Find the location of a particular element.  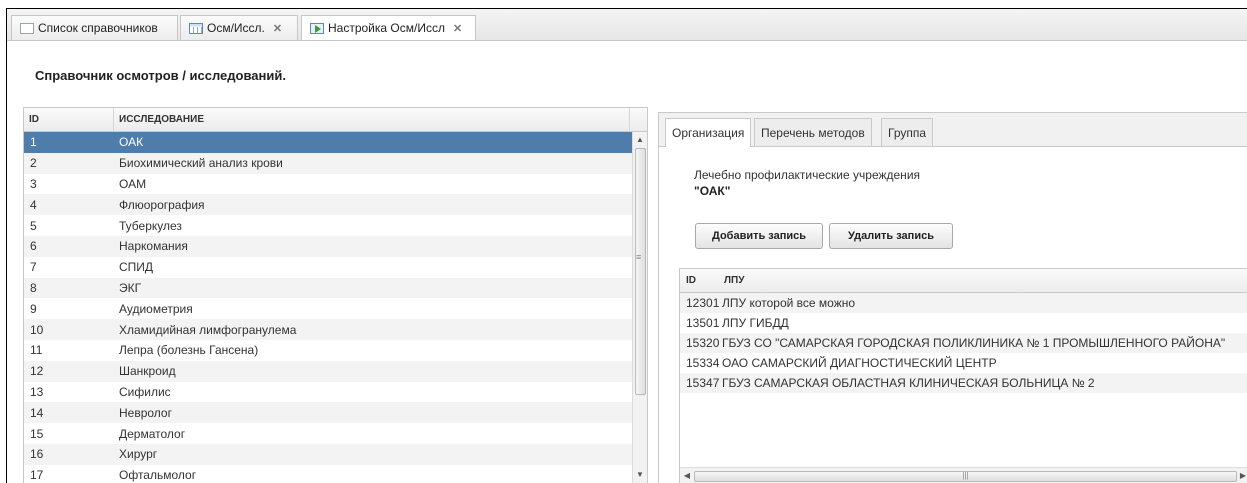

scroll-up-icon: ▲ is located at coordinates (640, 140).